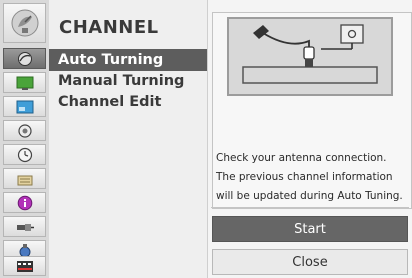  I want to click on category-picture, so click(24, 82).